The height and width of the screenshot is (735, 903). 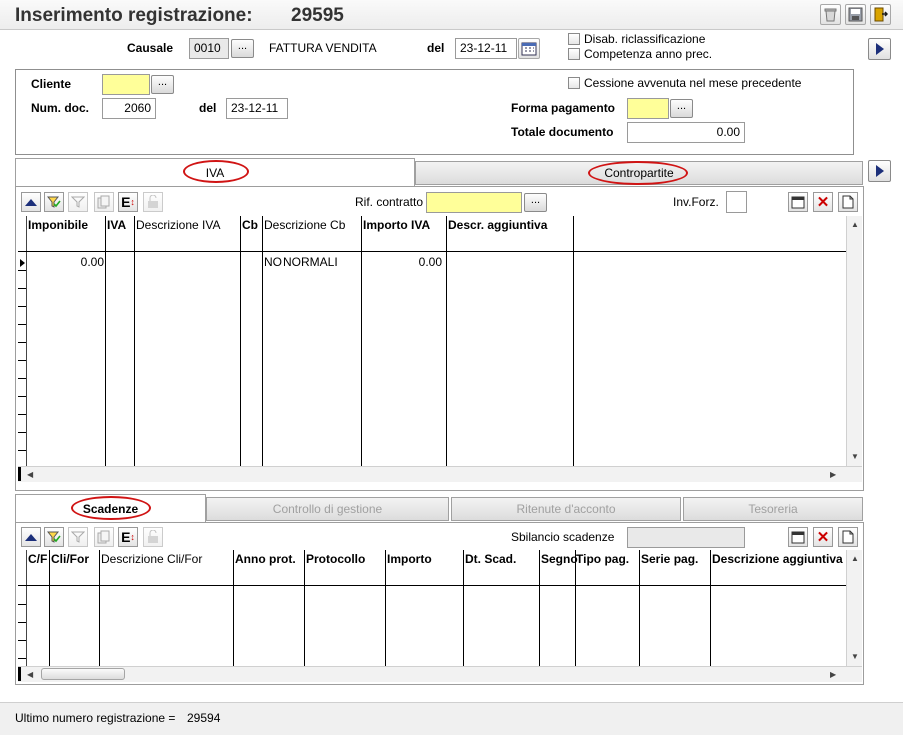 What do you see at coordinates (638, 173) in the screenshot?
I see `contropartite-highlight-oval` at bounding box center [638, 173].